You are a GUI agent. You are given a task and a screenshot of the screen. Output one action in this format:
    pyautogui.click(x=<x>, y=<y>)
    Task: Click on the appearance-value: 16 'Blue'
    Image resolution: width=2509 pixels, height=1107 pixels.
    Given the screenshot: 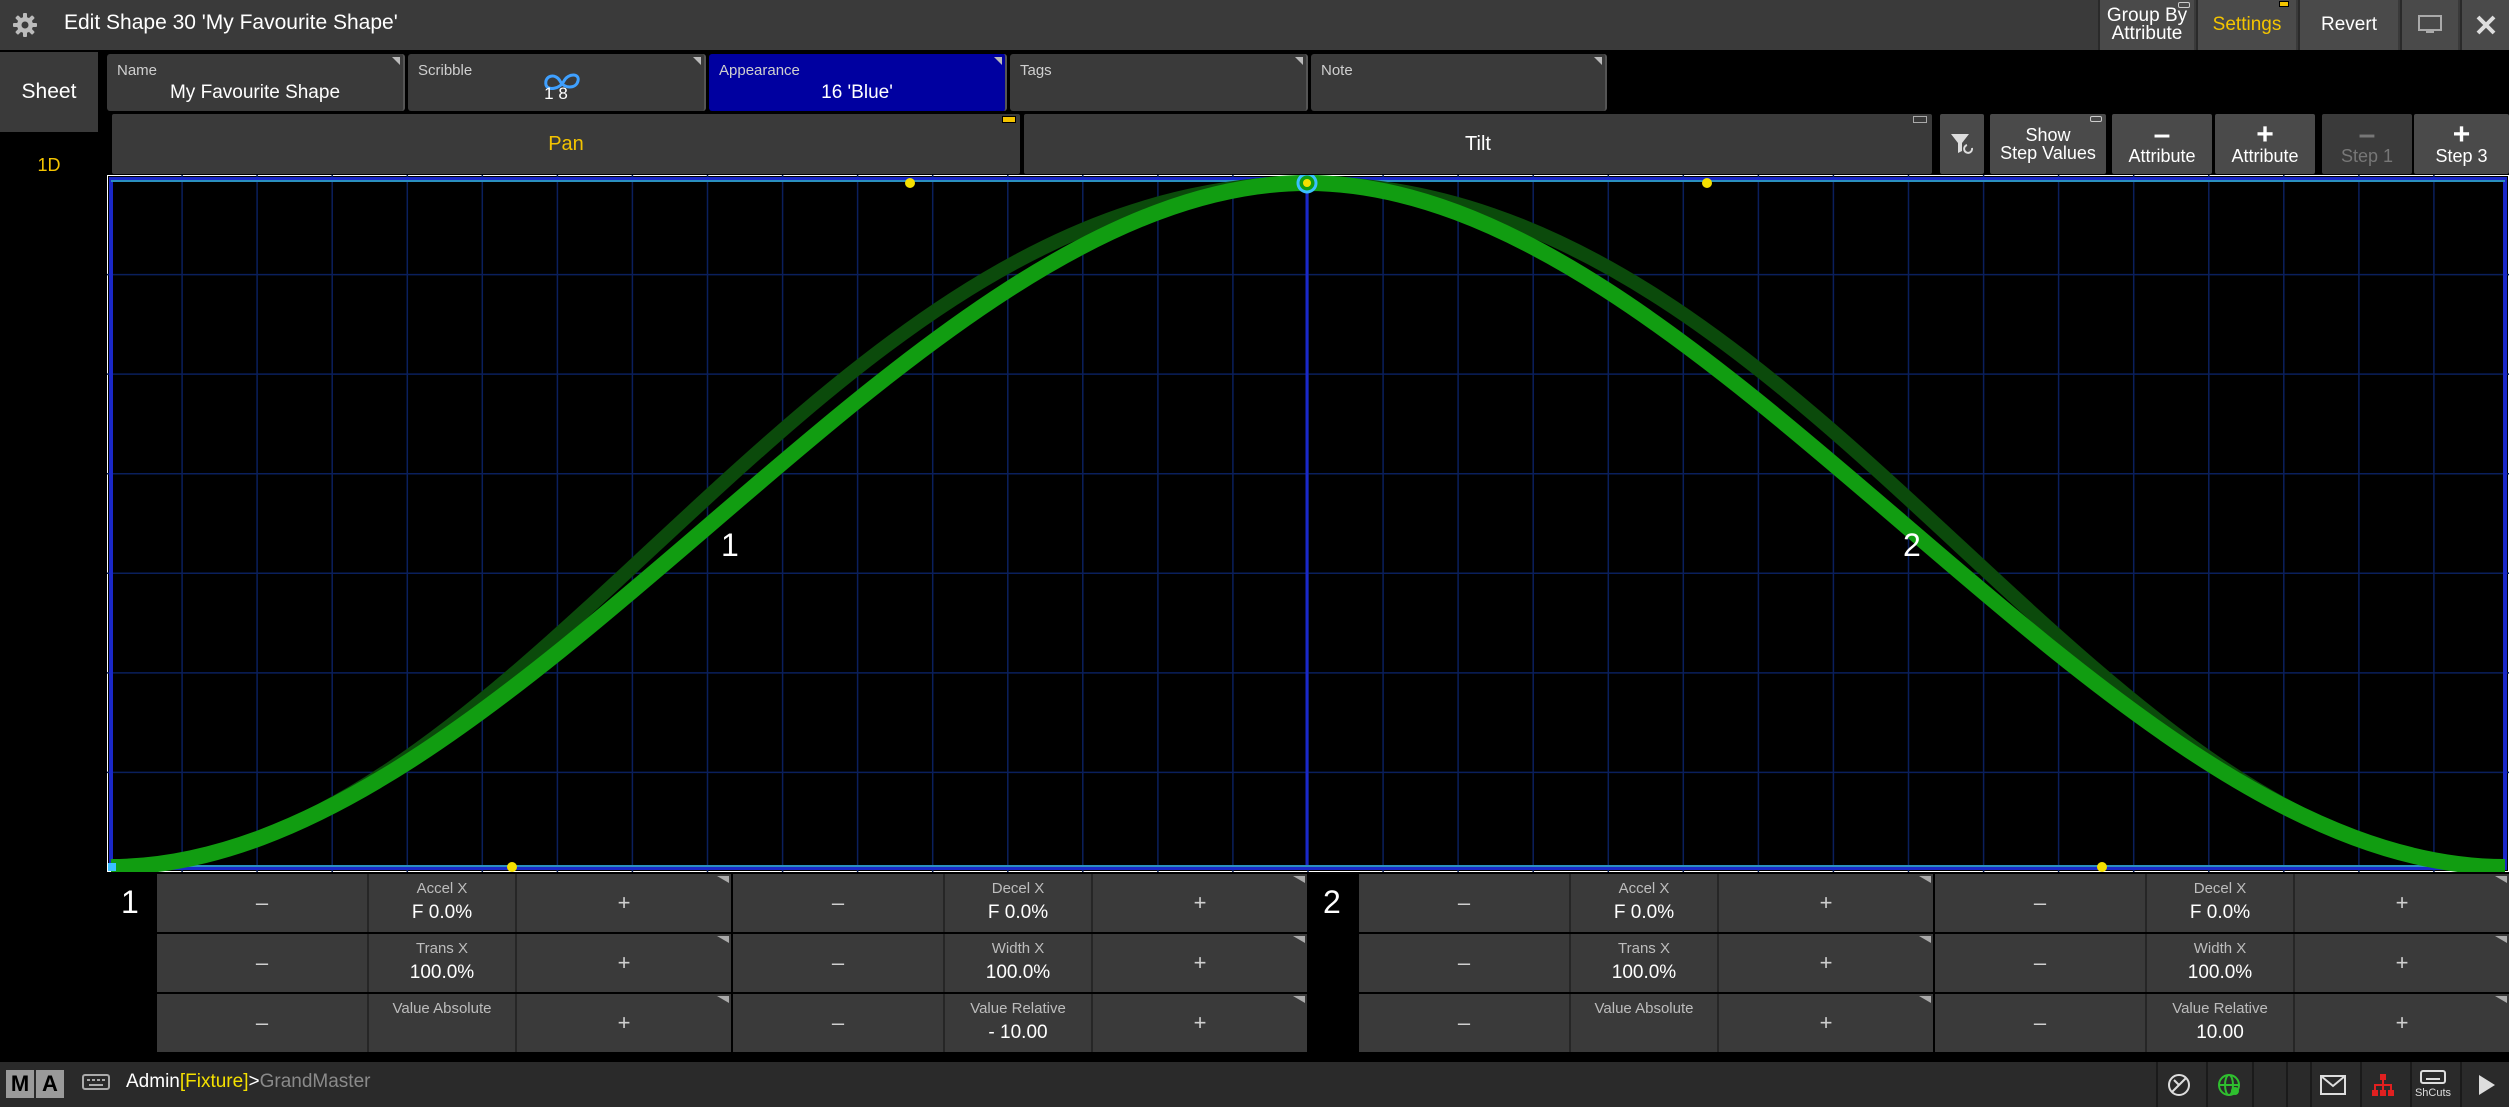 What is the action you would take?
    pyautogui.click(x=857, y=92)
    